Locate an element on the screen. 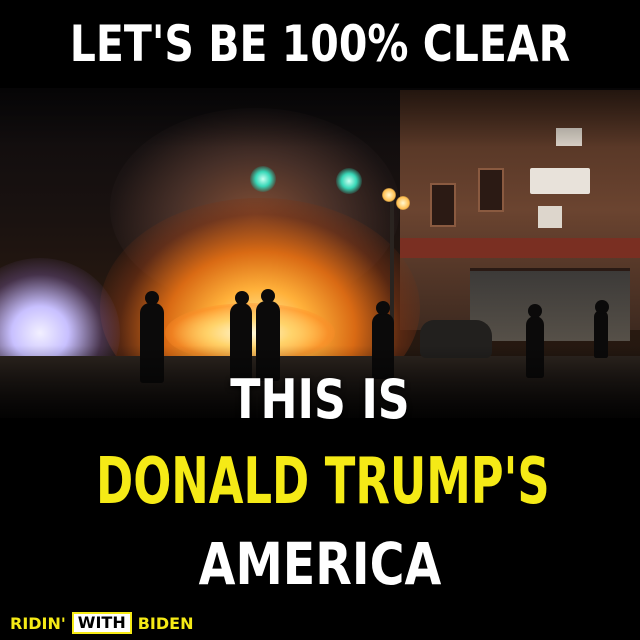 The width and height of the screenshot is (640, 640). headline-line-3: AMERICA is located at coordinates (320, 564).